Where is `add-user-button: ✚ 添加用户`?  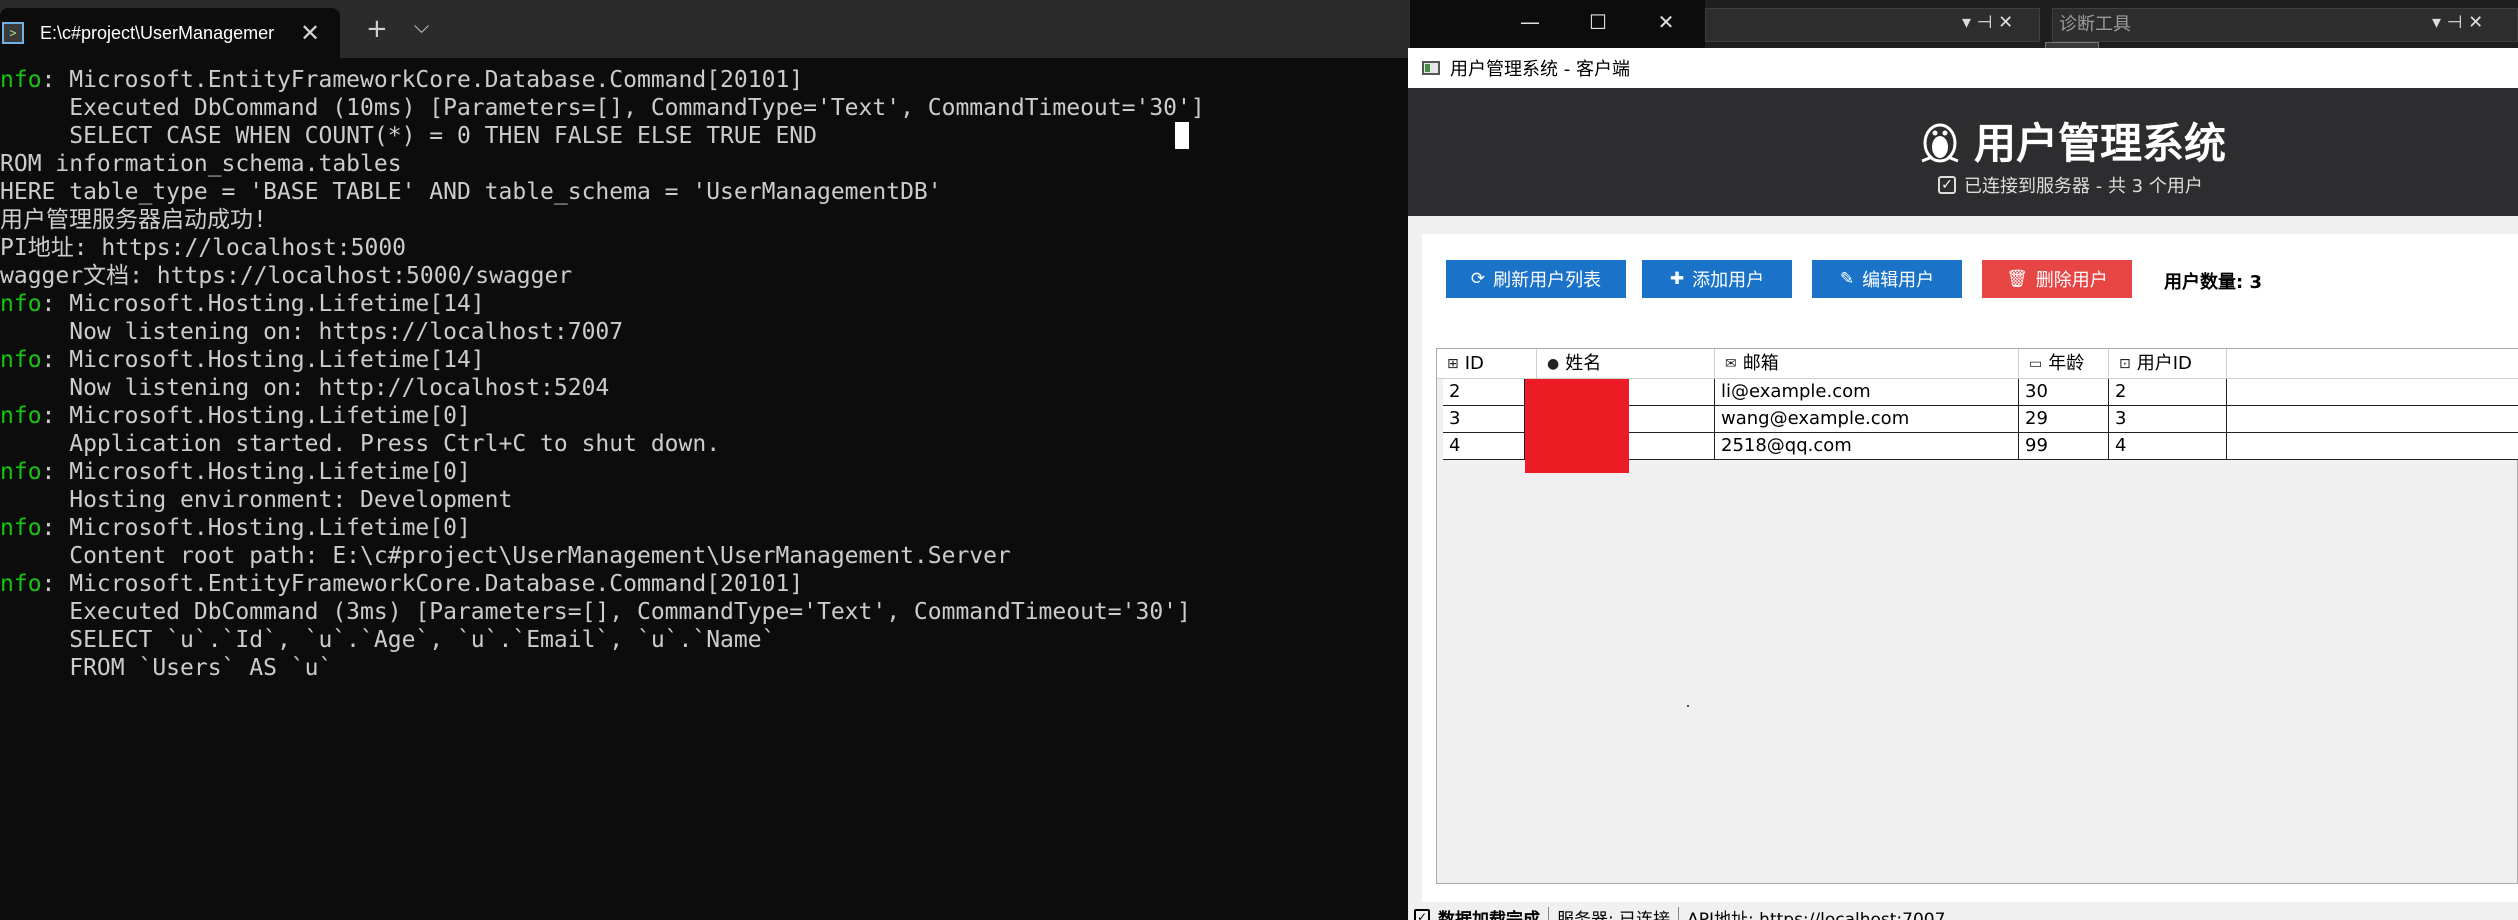 add-user-button: ✚ 添加用户 is located at coordinates (1717, 279).